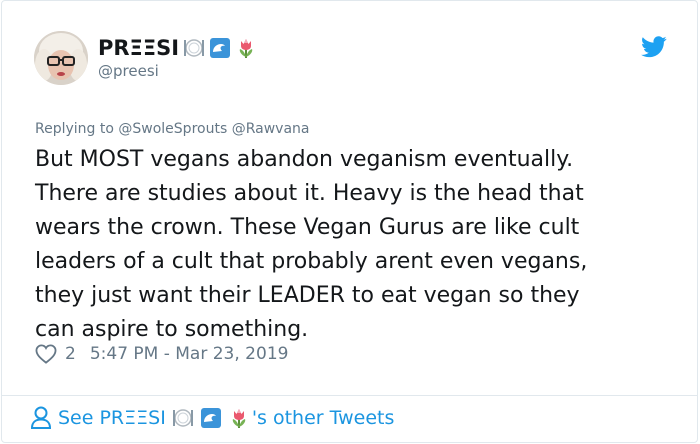 The height and width of the screenshot is (444, 700). Describe the element at coordinates (46, 354) in the screenshot. I see `heart-icon` at that location.